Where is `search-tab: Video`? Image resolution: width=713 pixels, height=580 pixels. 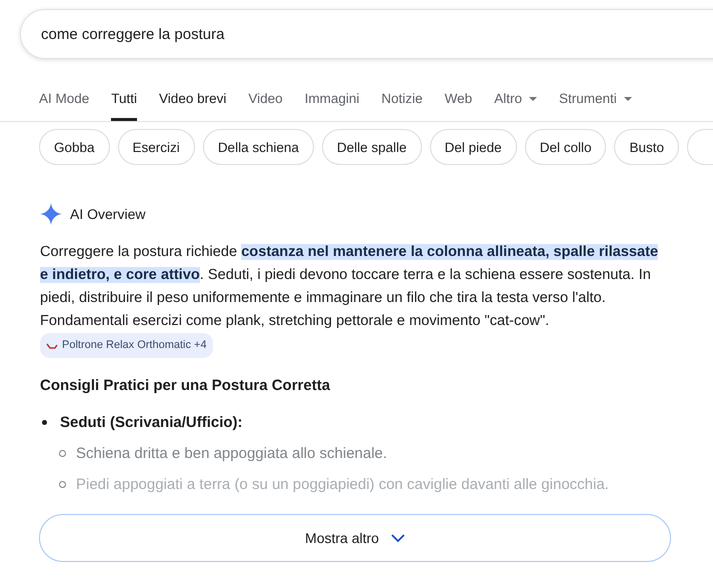
search-tab: Video is located at coordinates (265, 100).